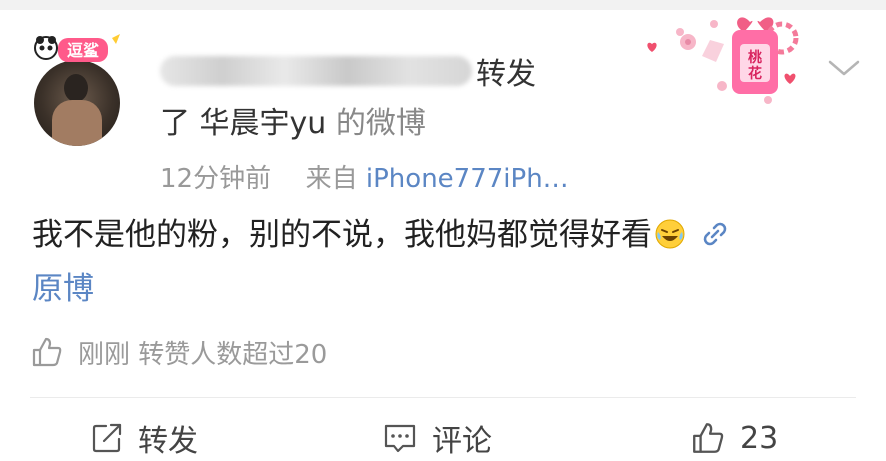 The image size is (886, 461). Describe the element at coordinates (844, 68) in the screenshot. I see `chevron-down-icon` at that location.